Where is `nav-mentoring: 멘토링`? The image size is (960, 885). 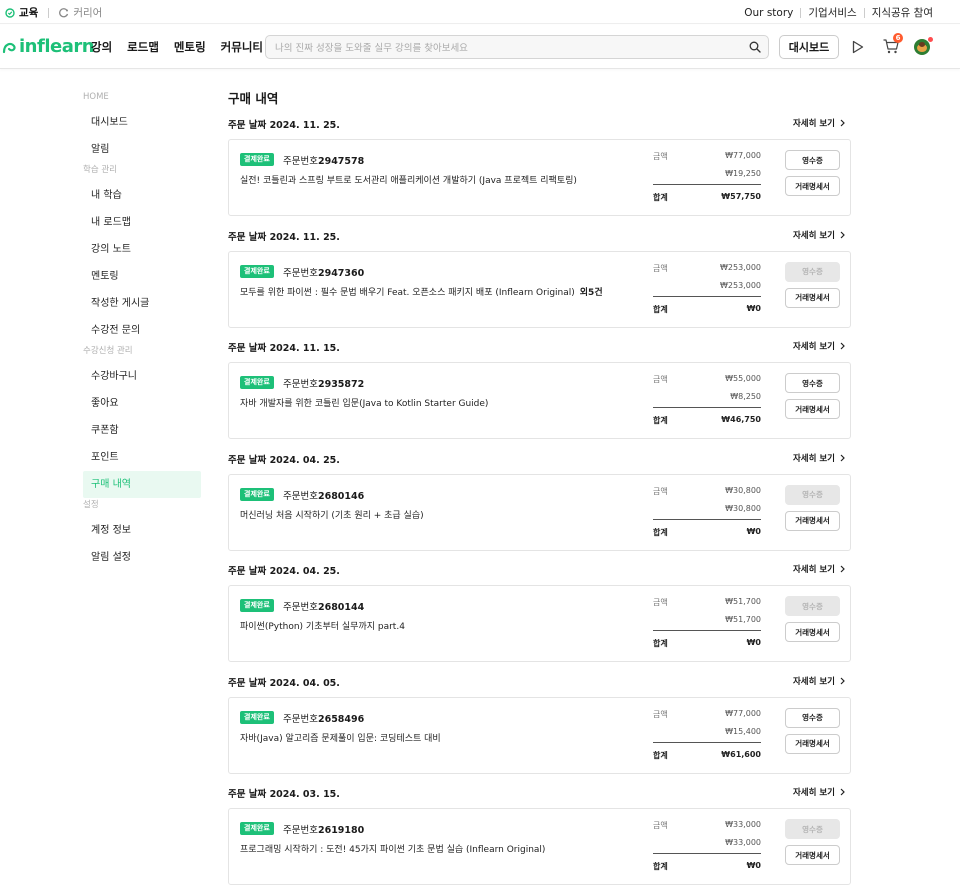 nav-mentoring: 멘토링 is located at coordinates (190, 47).